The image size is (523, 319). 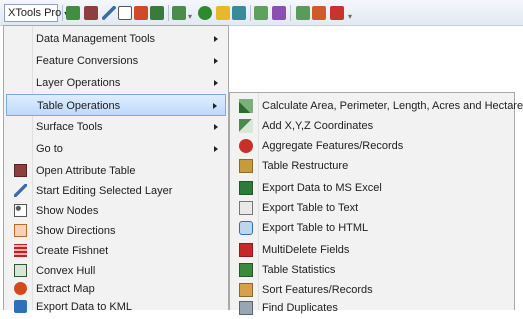 I want to click on submenu-item-label: Export Table to HTML, so click(x=315, y=228).